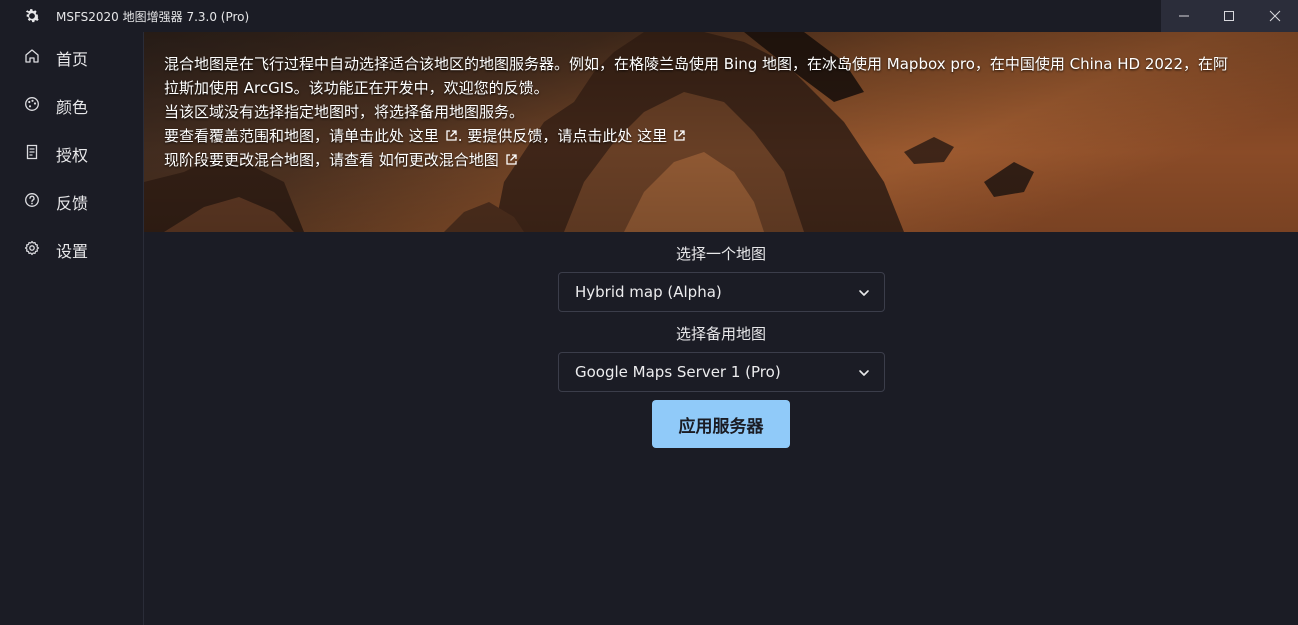 Image resolution: width=1298 pixels, height=625 pixels. I want to click on minimize-icon, so click(1183, 16).